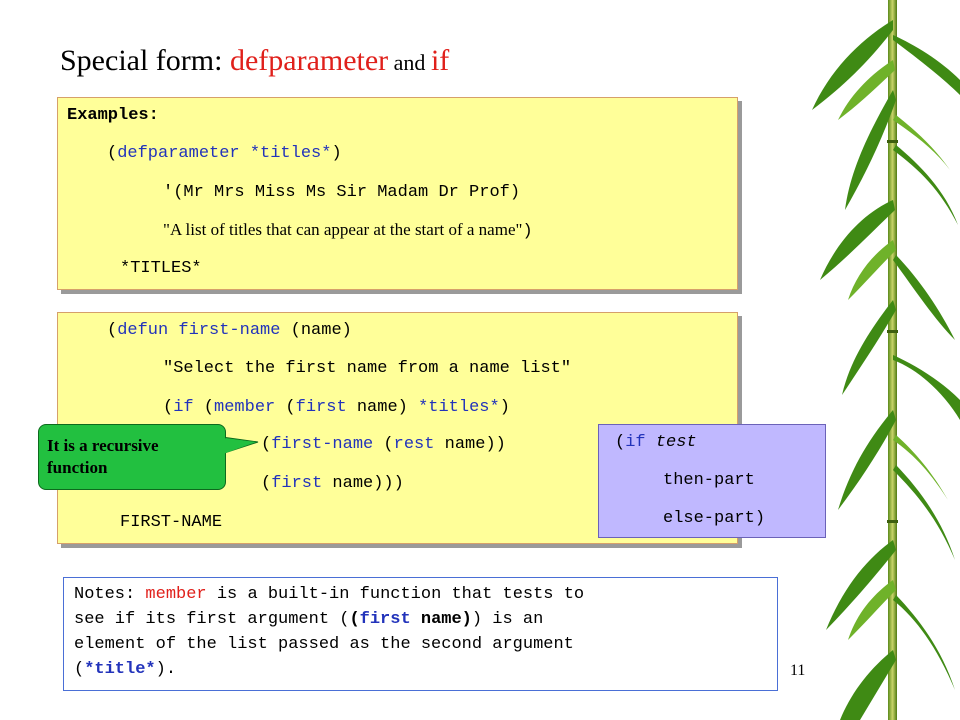 Image resolution: width=960 pixels, height=720 pixels. What do you see at coordinates (354, 619) in the screenshot?
I see `notes-code: (` at bounding box center [354, 619].